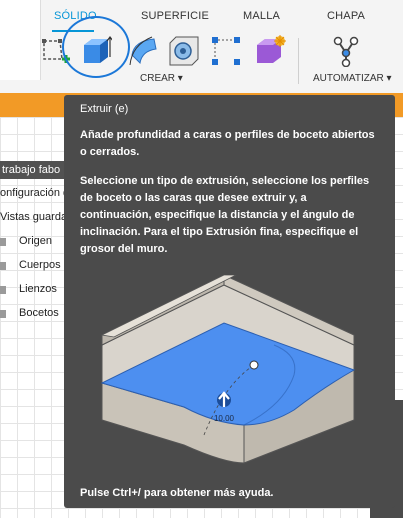 Image resolution: width=403 pixels, height=518 pixels. Describe the element at coordinates (104, 109) in the screenshot. I see `tooltip-title: Extruir (e)` at that location.